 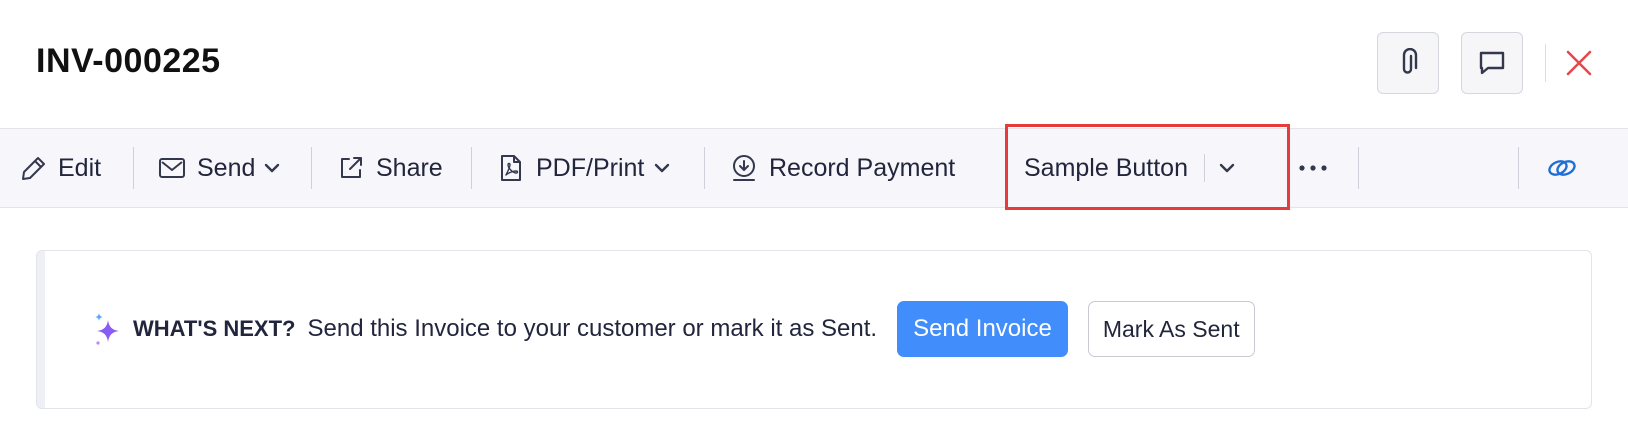 What do you see at coordinates (1171, 329) in the screenshot?
I see `mark-as-sent-button: Mark As Sent` at bounding box center [1171, 329].